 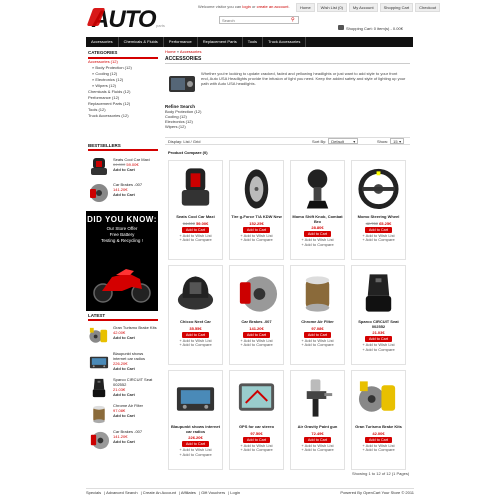 What do you see at coordinates (195, 322) in the screenshot?
I see `product-name: Chicco Next Car` at bounding box center [195, 322].